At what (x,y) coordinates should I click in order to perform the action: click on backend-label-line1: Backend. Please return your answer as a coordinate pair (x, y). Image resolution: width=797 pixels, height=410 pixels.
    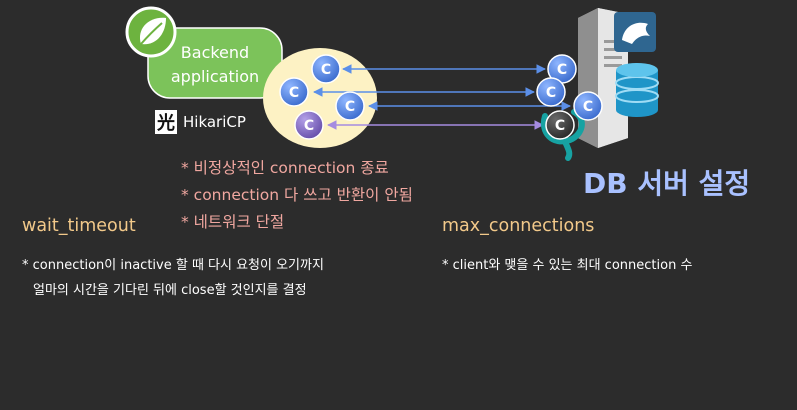
    Looking at the image, I should click on (215, 52).